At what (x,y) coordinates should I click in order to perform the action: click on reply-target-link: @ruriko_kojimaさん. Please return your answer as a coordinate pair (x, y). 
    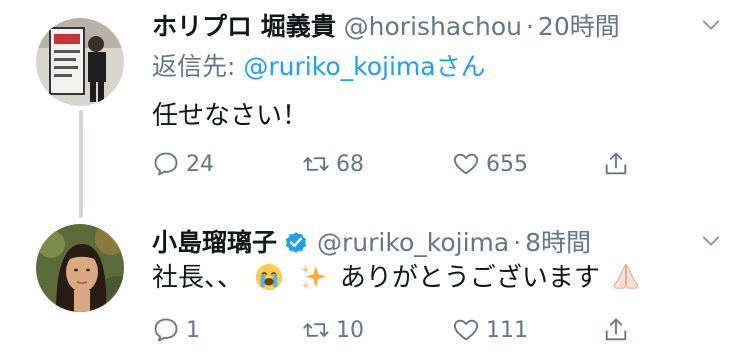
    Looking at the image, I should click on (364, 66).